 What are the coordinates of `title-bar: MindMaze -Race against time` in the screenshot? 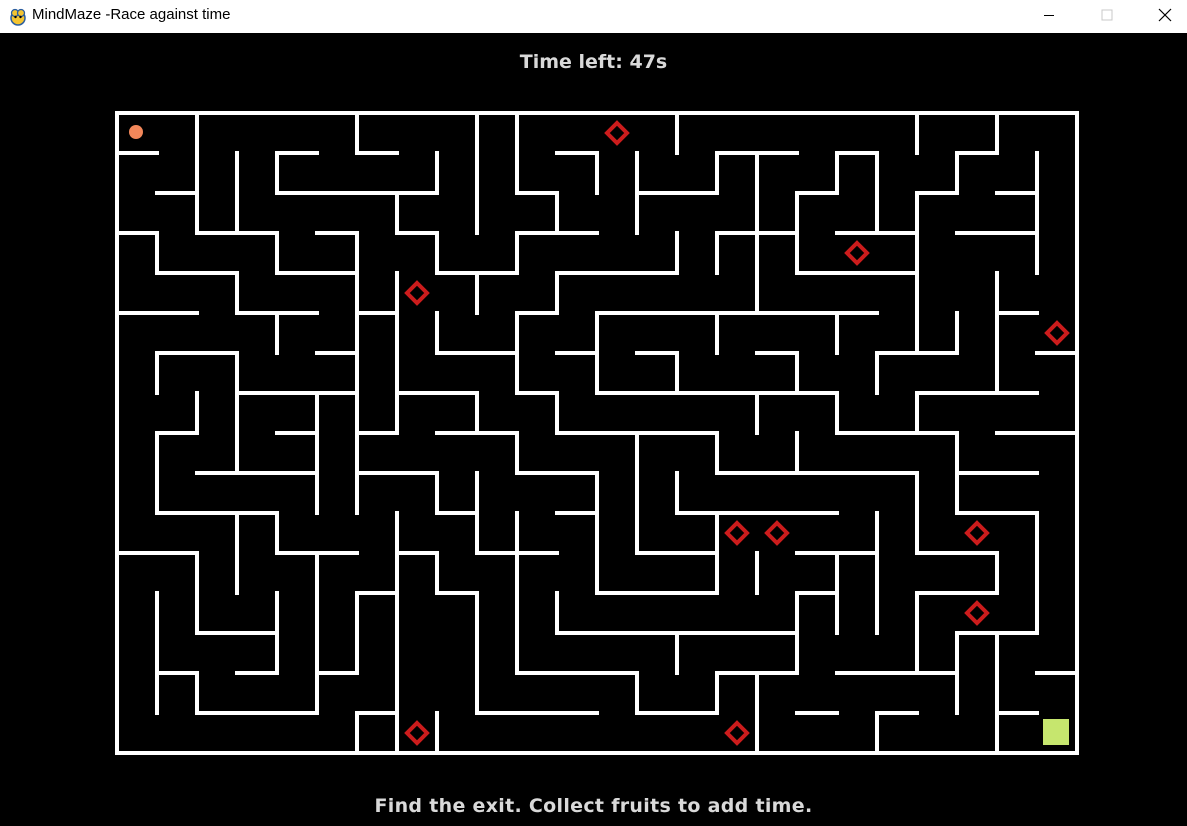 It's located at (593, 16).